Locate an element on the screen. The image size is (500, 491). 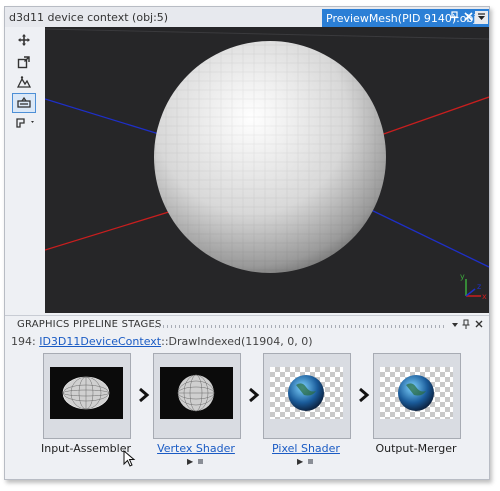
pixel-shader-link: Pixel Shader is located at coordinates (306, 448).